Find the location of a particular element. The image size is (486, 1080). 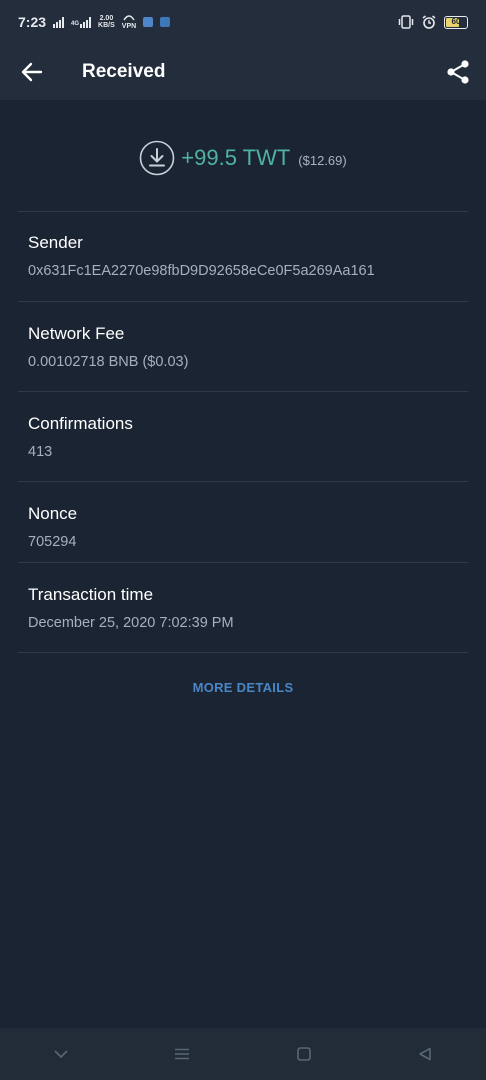

page-title: Received is located at coordinates (124, 71).